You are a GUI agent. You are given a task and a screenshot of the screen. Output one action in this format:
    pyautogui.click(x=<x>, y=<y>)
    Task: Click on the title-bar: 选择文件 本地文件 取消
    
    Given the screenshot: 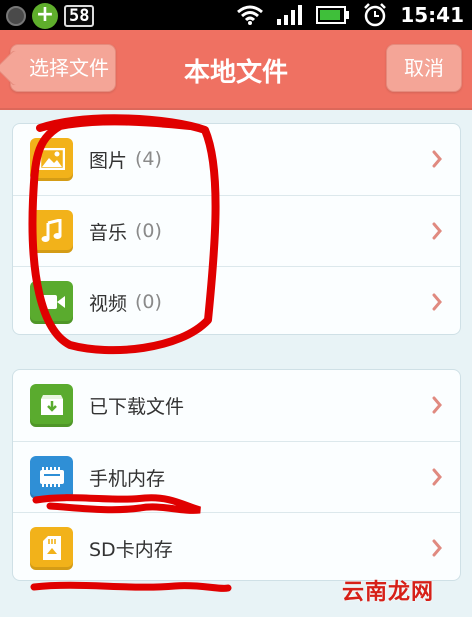 What is the action you would take?
    pyautogui.click(x=236, y=70)
    